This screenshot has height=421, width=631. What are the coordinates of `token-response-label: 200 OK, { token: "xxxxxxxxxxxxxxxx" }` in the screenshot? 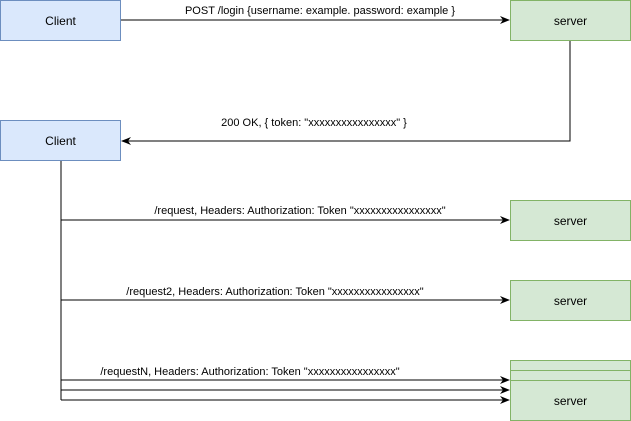 It's located at (314, 123).